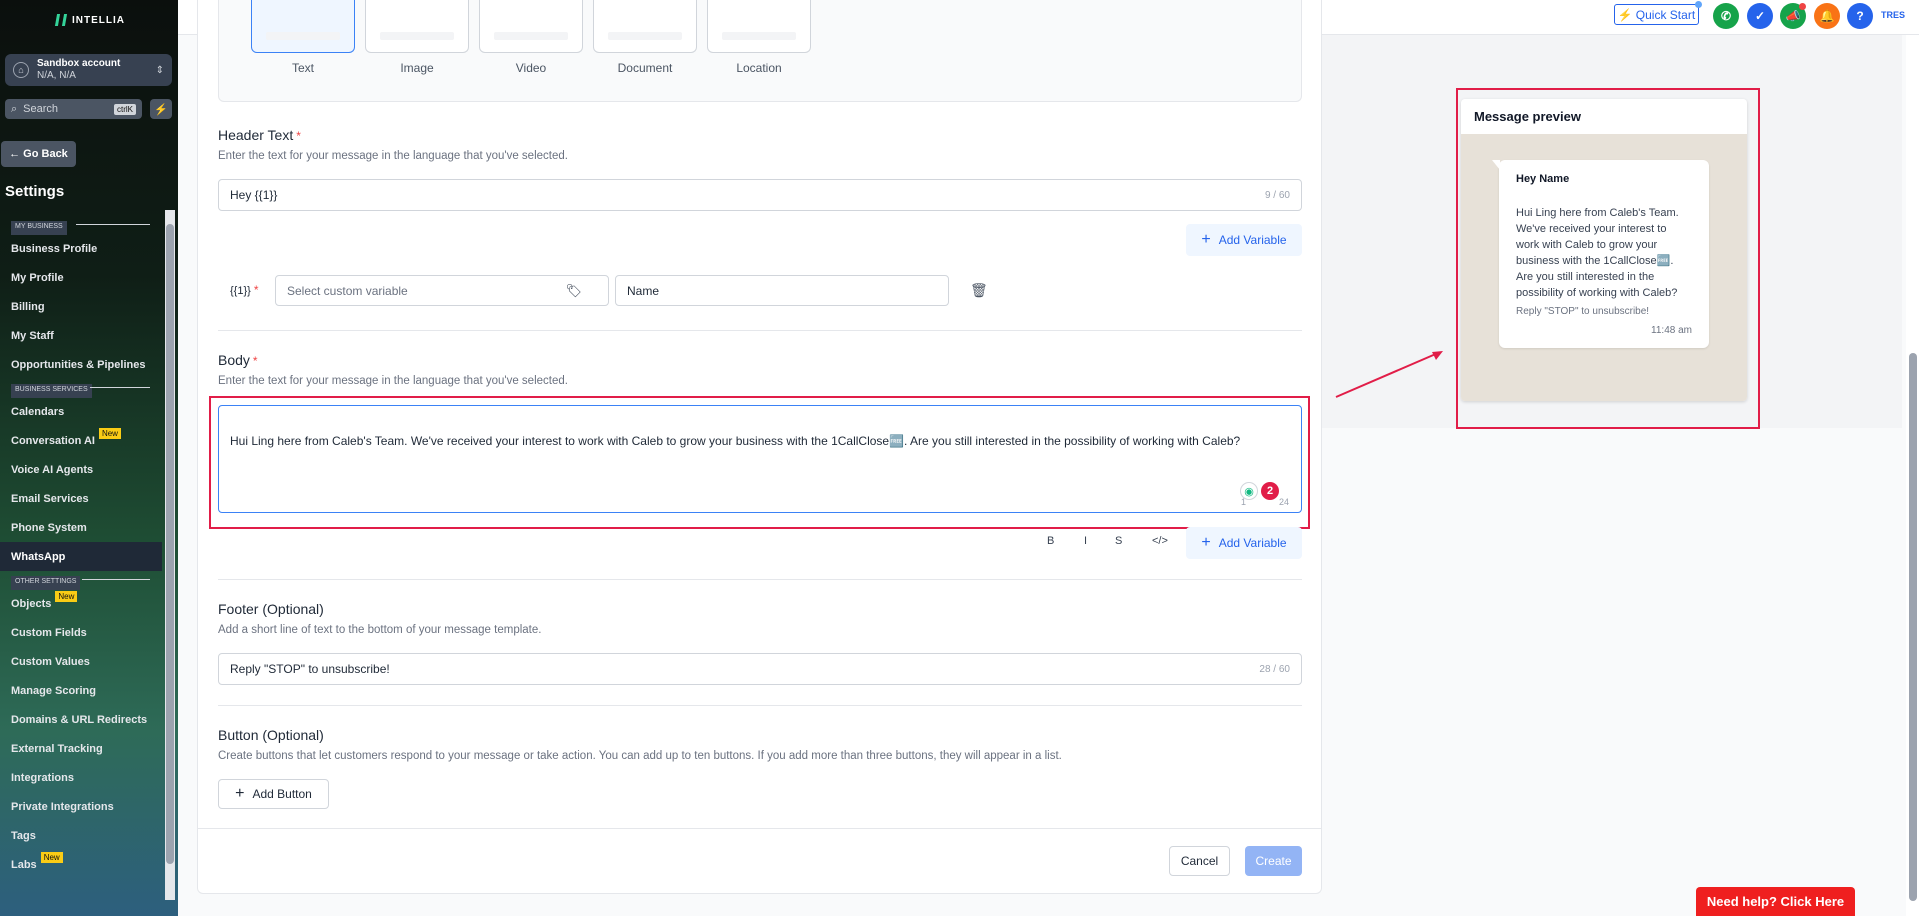 The width and height of the screenshot is (1919, 916). Describe the element at coordinates (1389, 374) in the screenshot. I see `annotation-arrow` at that location.